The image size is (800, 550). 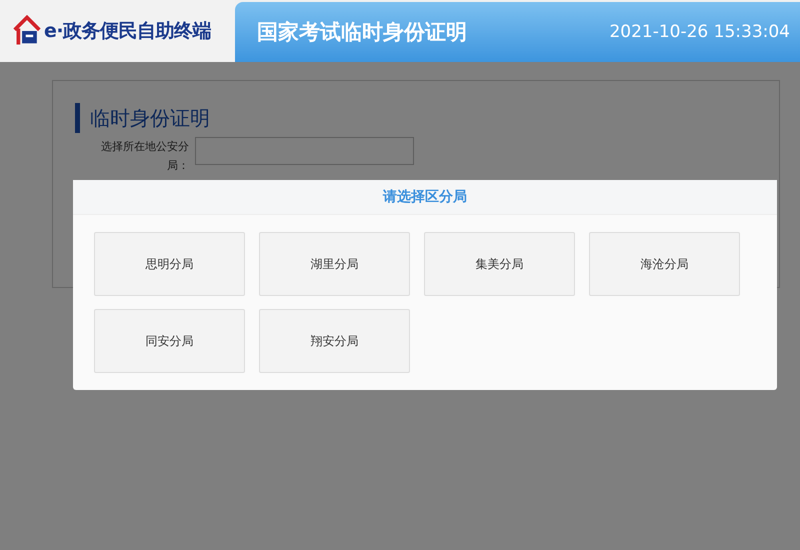 What do you see at coordinates (144, 156) in the screenshot?
I see `field-label: 选择所在地公安分局：` at bounding box center [144, 156].